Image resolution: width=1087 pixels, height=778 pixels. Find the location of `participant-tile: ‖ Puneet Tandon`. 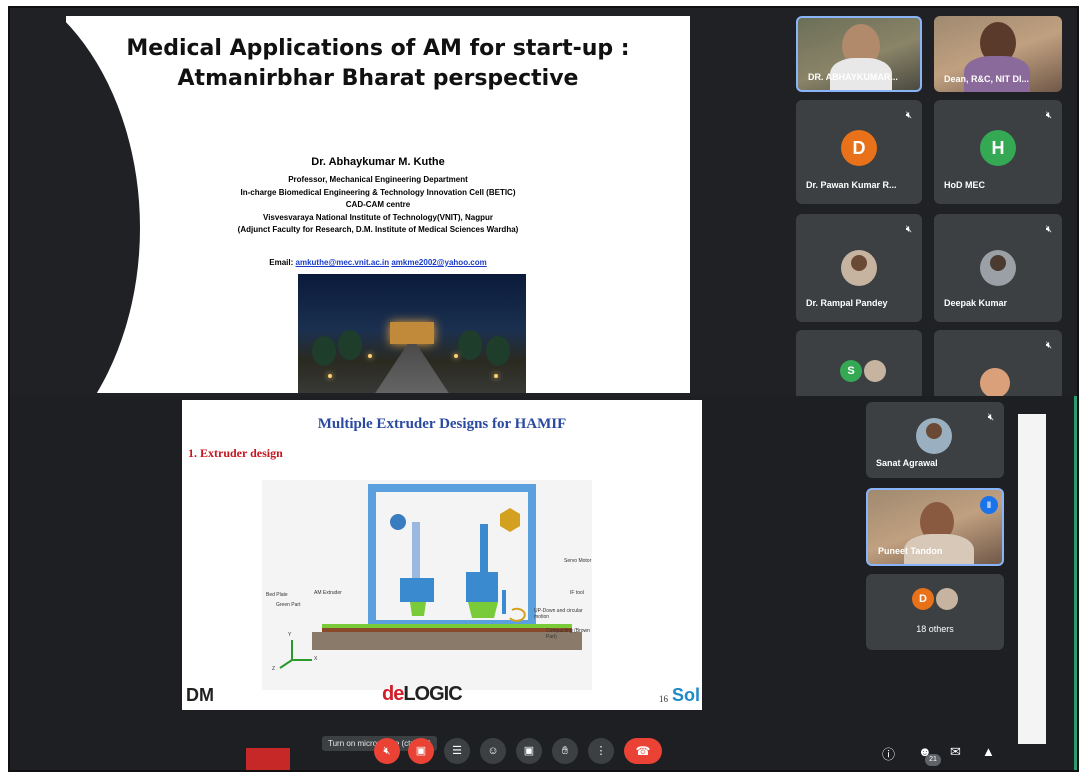

participant-tile: ‖ Puneet Tandon is located at coordinates (935, 527).